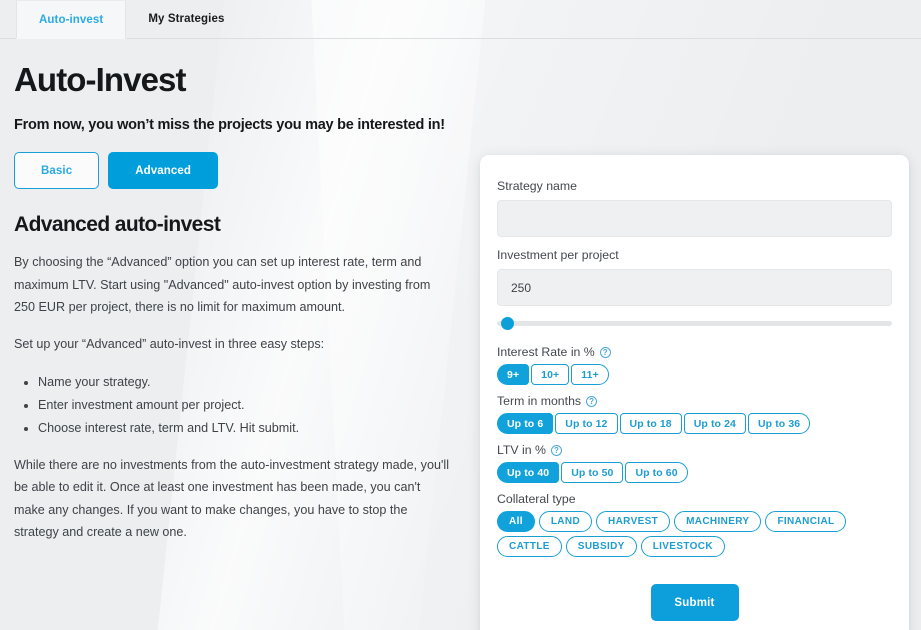  Describe the element at coordinates (539, 401) in the screenshot. I see `term-label: Term in months` at that location.